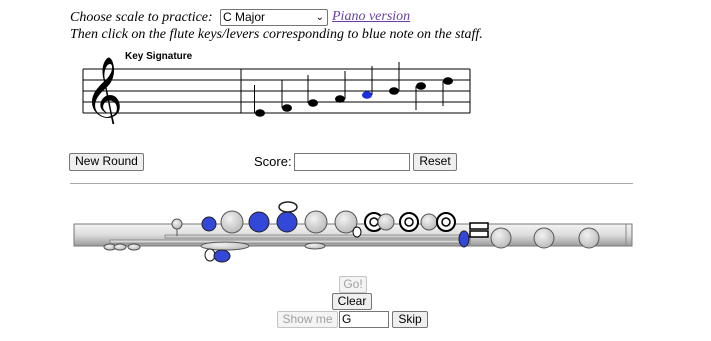 The width and height of the screenshot is (711, 341). What do you see at coordinates (288, 207) in the screenshot?
I see `thumb-key` at bounding box center [288, 207].